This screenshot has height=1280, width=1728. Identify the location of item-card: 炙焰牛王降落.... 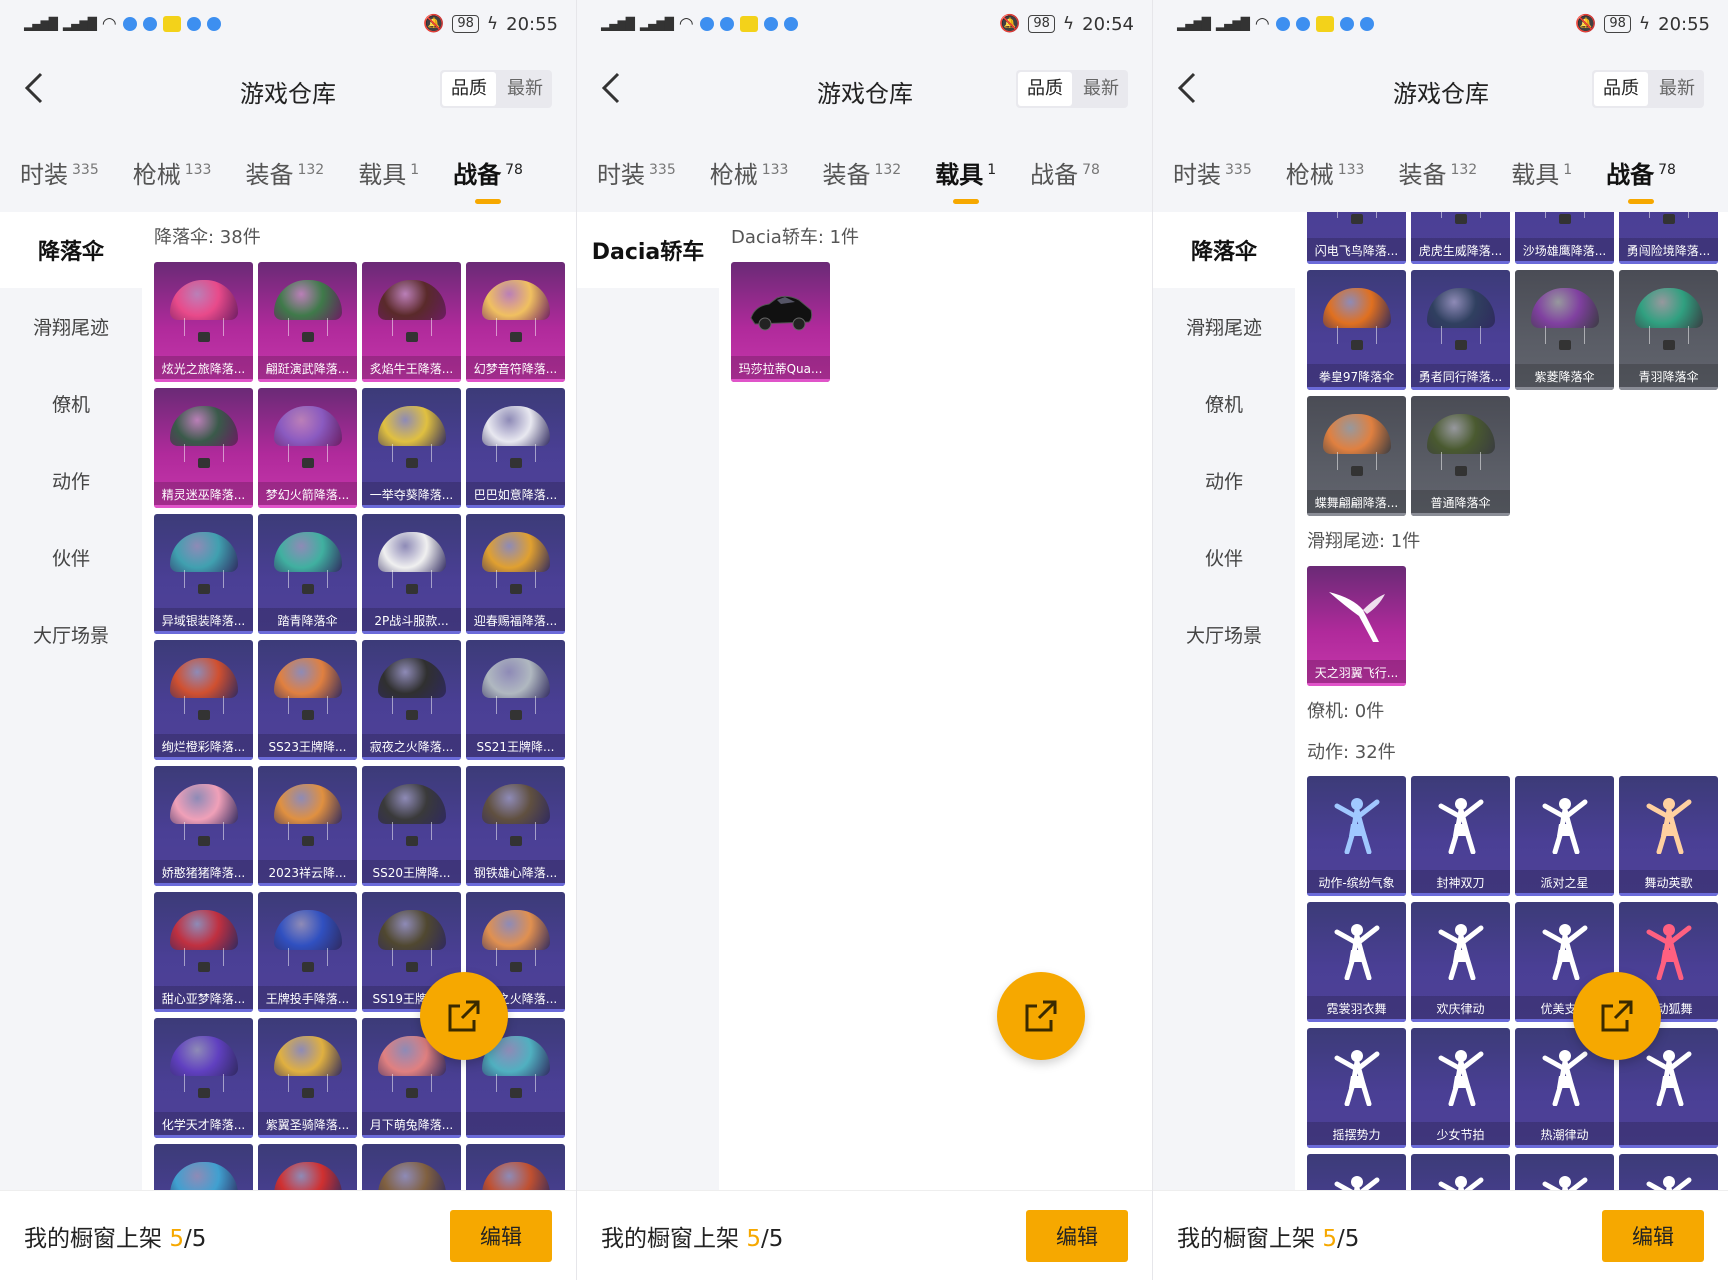
(411, 322).